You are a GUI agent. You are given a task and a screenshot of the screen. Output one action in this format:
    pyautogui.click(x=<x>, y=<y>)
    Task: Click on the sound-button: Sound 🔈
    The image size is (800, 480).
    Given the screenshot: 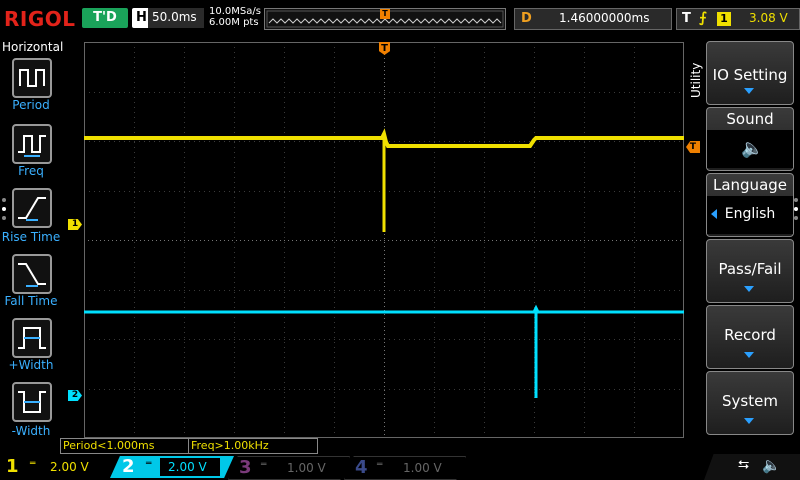 What is the action you would take?
    pyautogui.click(x=750, y=139)
    